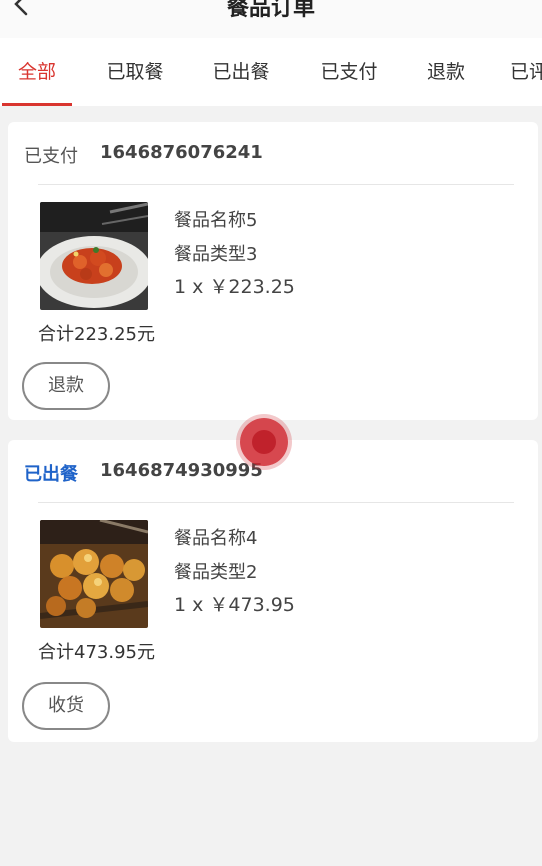  Describe the element at coordinates (135, 72) in the screenshot. I see `tab-picked-up: 已取餐` at that location.